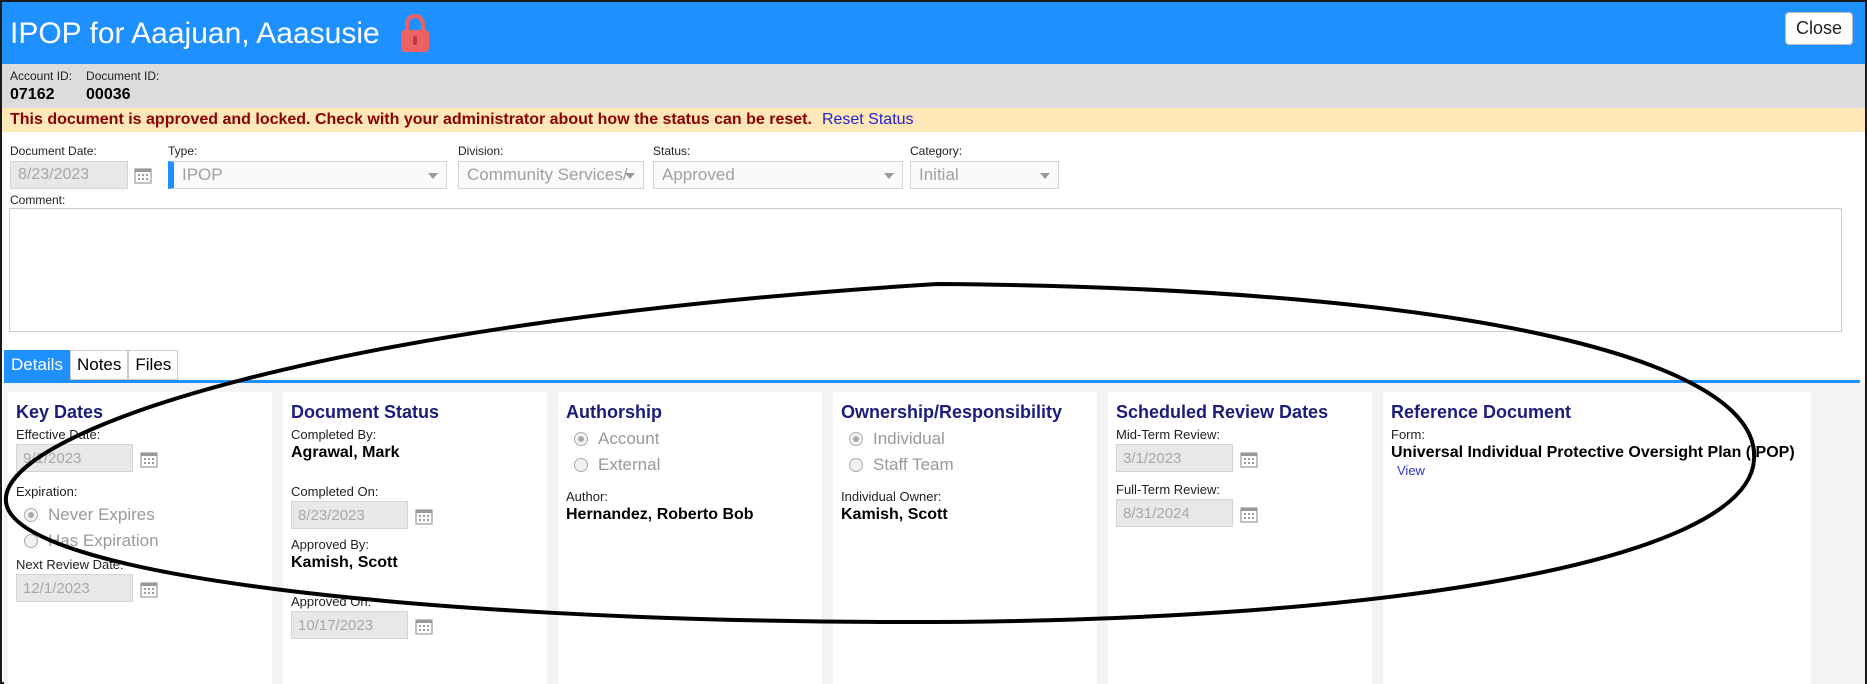  What do you see at coordinates (481, 151) in the screenshot?
I see `division-label: Division:` at bounding box center [481, 151].